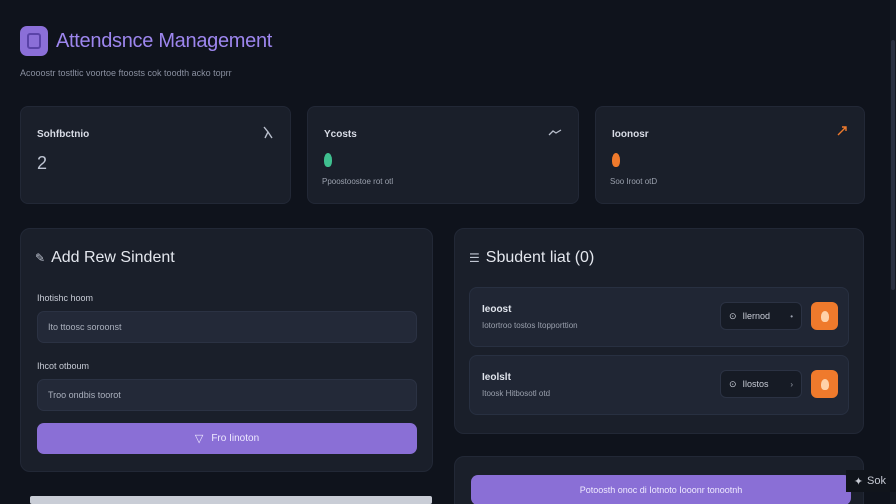 The height and width of the screenshot is (504, 896). What do you see at coordinates (231, 500) in the screenshot?
I see `bottom-strip` at bounding box center [231, 500].